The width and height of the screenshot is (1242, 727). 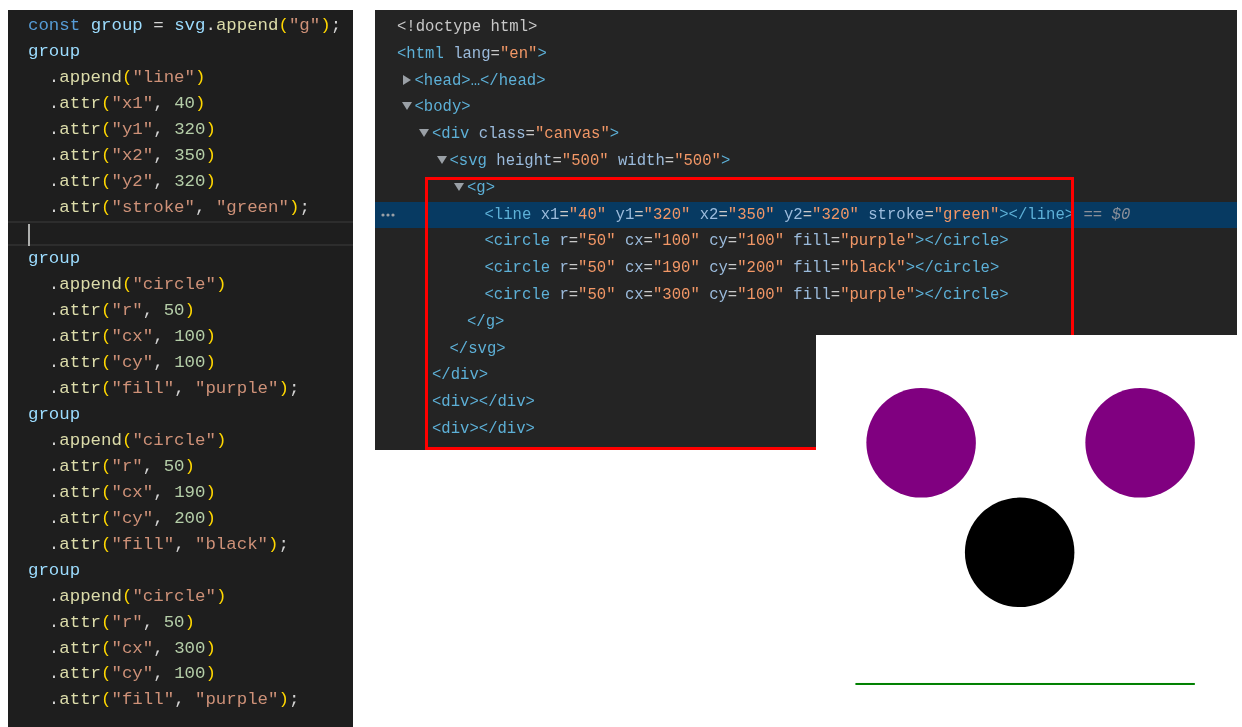 I want to click on dom-node-text: <circle r="50" cx="100" cy="100" fill="purple"></circle>, so click(x=746, y=242).